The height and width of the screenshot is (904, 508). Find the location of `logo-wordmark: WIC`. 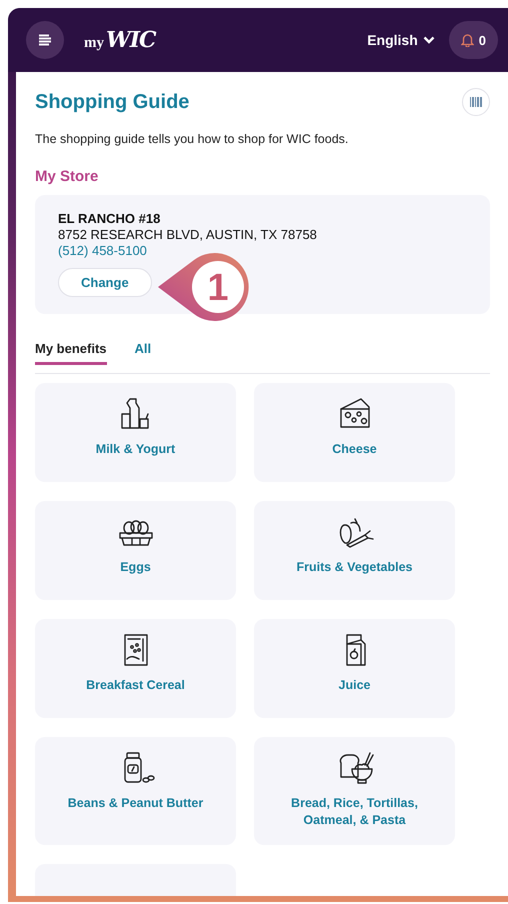

logo-wordmark: WIC is located at coordinates (131, 40).